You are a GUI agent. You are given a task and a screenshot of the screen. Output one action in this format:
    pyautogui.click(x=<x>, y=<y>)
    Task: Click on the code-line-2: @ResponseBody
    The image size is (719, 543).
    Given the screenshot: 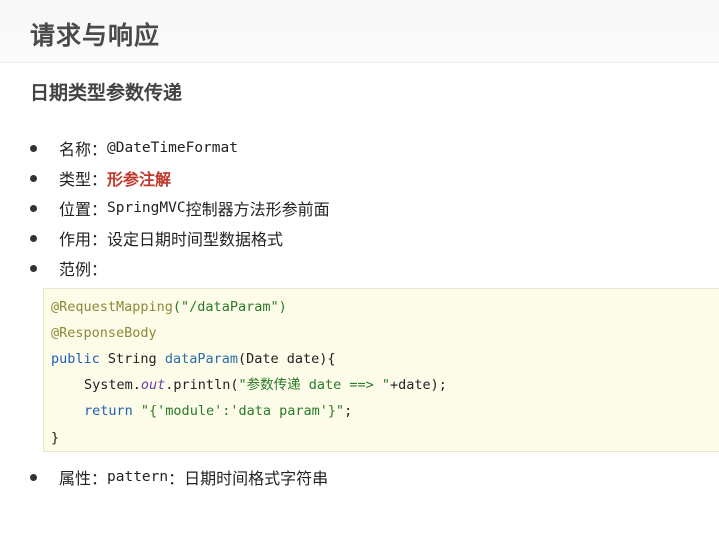 What is the action you would take?
    pyautogui.click(x=104, y=333)
    